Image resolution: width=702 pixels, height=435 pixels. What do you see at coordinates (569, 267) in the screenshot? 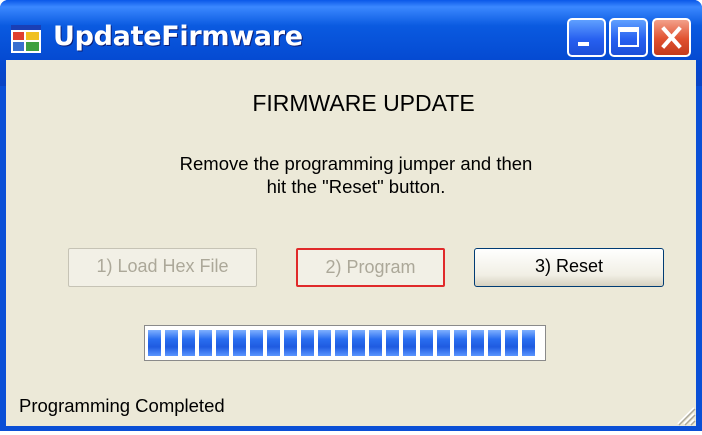
I see `reset-button: 3) Reset` at bounding box center [569, 267].